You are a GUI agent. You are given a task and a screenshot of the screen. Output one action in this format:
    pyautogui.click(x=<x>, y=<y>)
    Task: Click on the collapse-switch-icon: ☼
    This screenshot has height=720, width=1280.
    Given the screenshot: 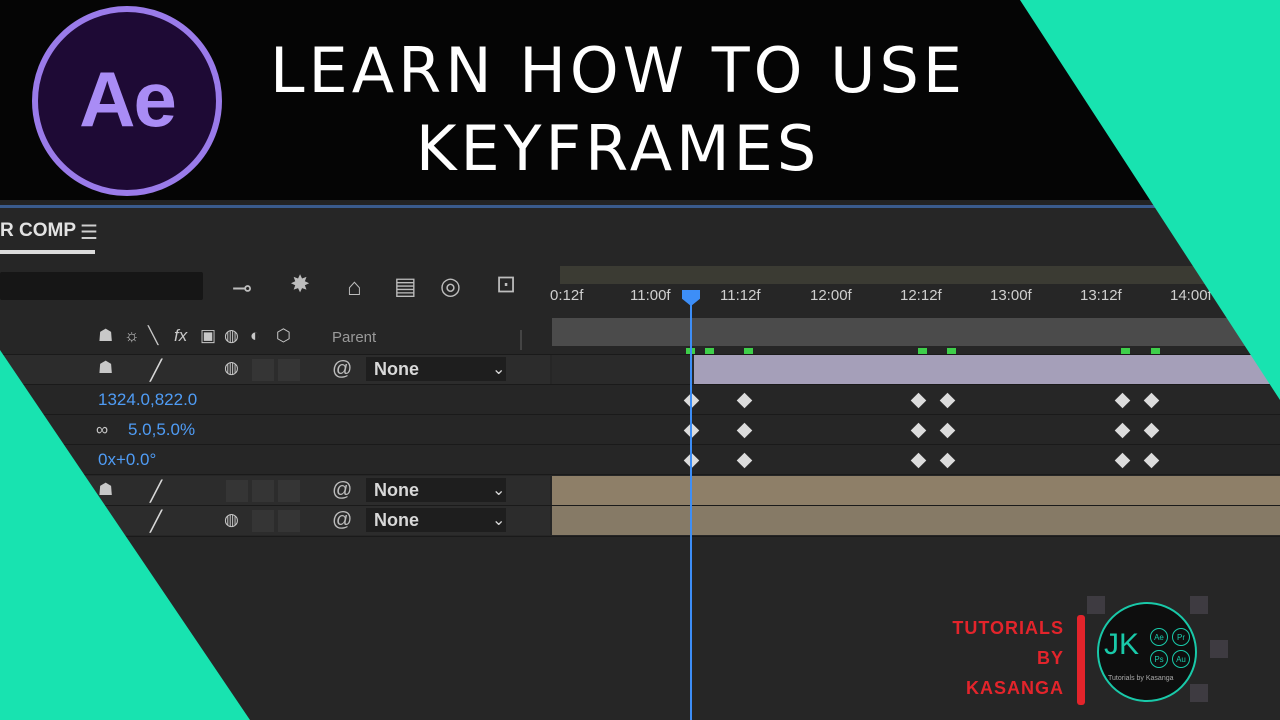 What is the action you would take?
    pyautogui.click(x=132, y=336)
    